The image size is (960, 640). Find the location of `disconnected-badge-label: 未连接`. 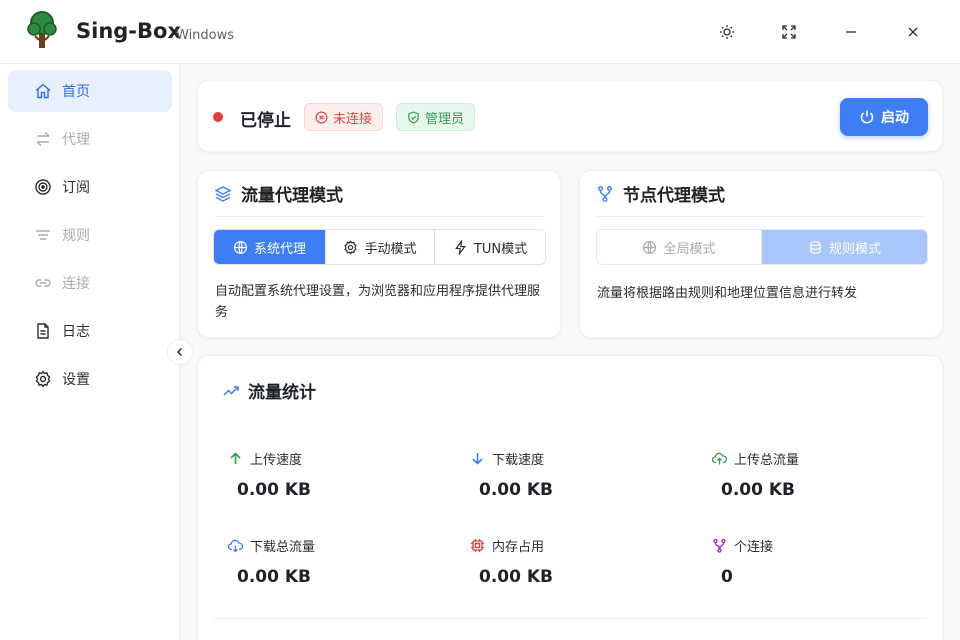

disconnected-badge-label: 未连接 is located at coordinates (353, 119).